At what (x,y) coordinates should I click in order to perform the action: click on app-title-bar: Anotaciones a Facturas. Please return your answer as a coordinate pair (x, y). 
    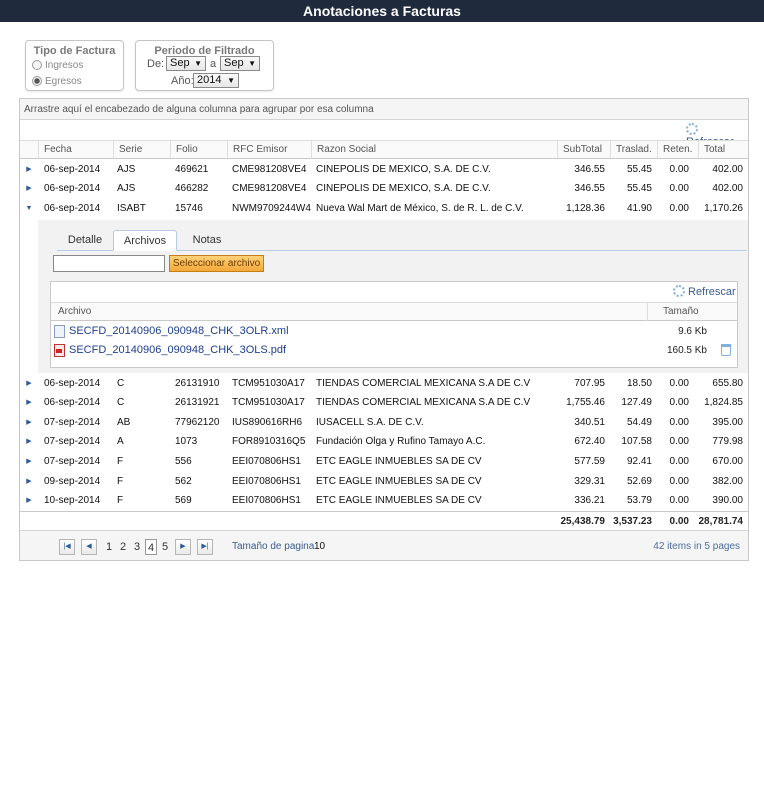
    Looking at the image, I should click on (382, 11).